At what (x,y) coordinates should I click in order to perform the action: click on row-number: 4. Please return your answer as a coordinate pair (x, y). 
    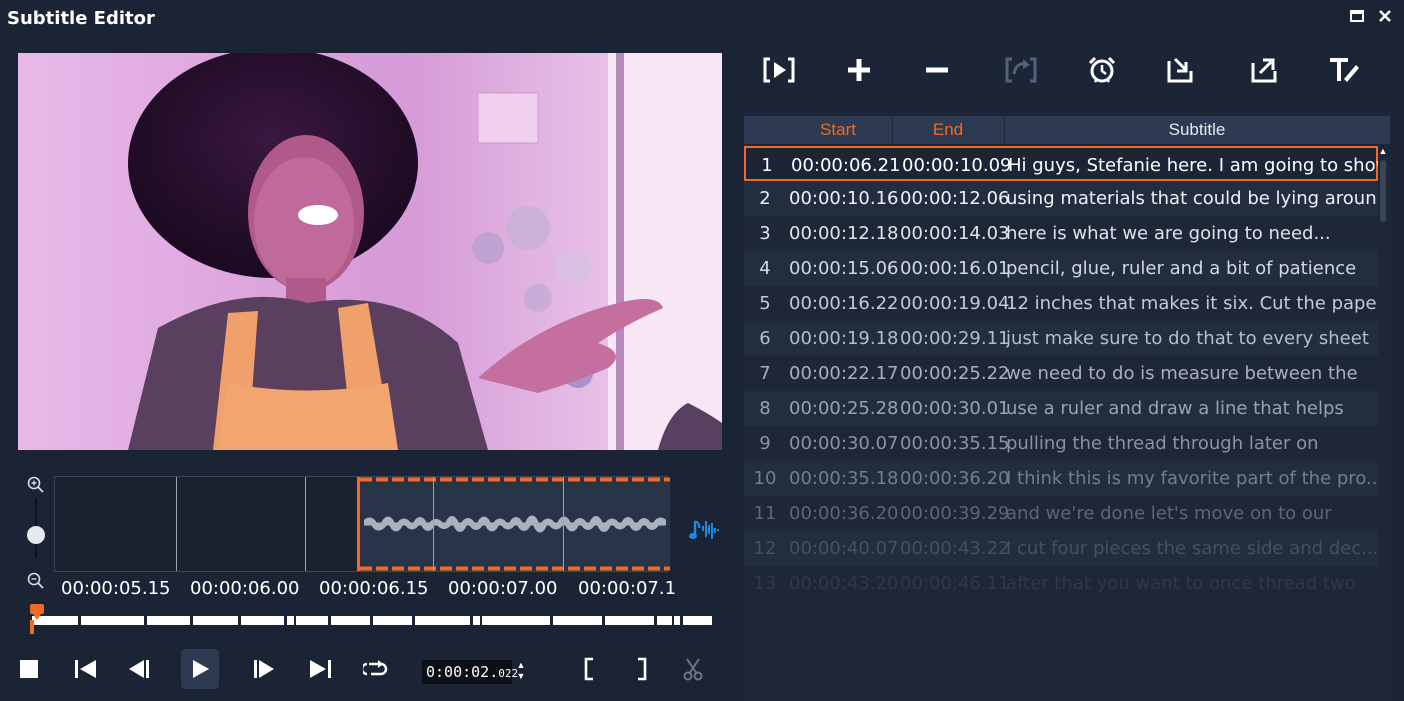
    Looking at the image, I should click on (765, 268).